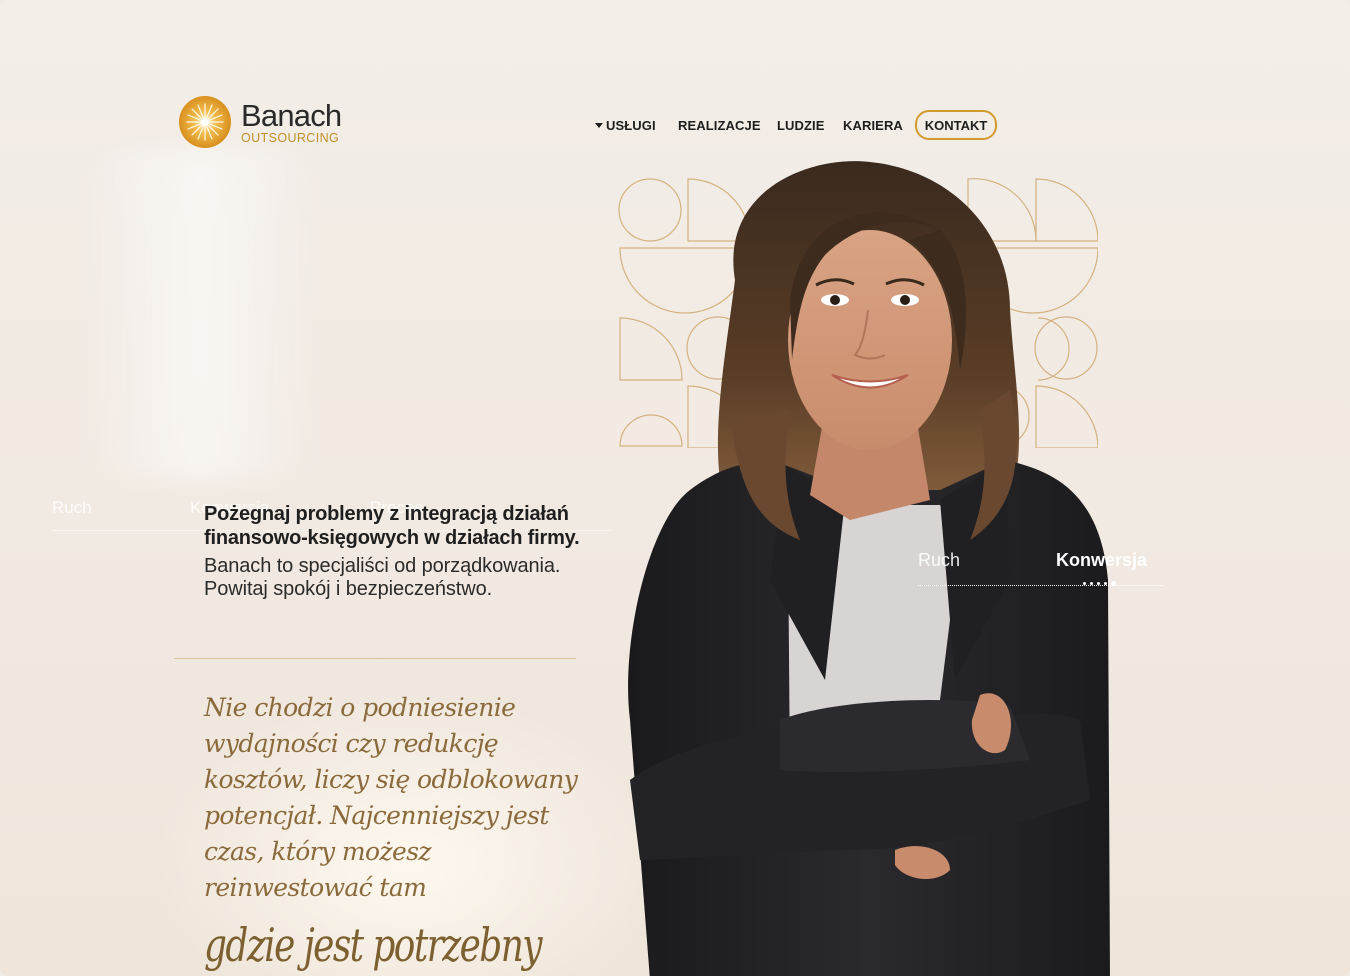  Describe the element at coordinates (1040, 570) in the screenshot. I see `slider-tabs: Ruch Konwersja` at that location.